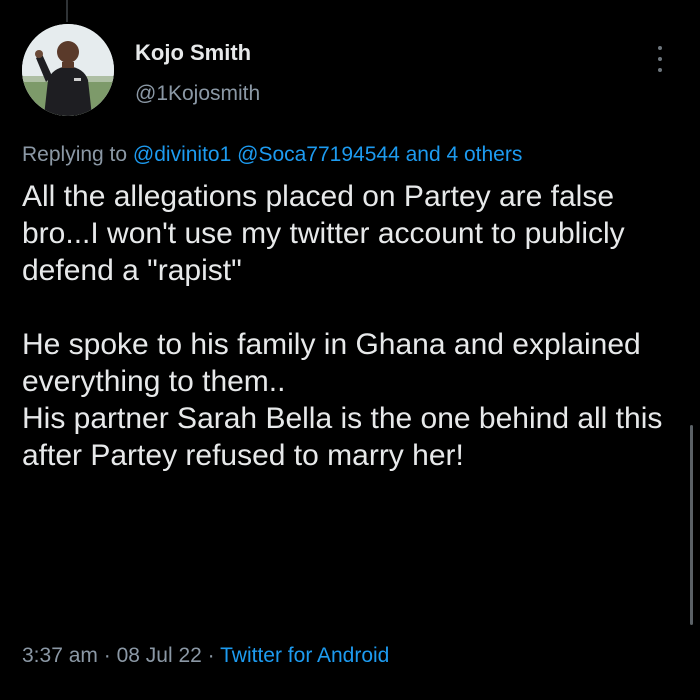 This screenshot has width=700, height=700. What do you see at coordinates (318, 154) in the screenshot?
I see `mention-link: @Soca77194544` at bounding box center [318, 154].